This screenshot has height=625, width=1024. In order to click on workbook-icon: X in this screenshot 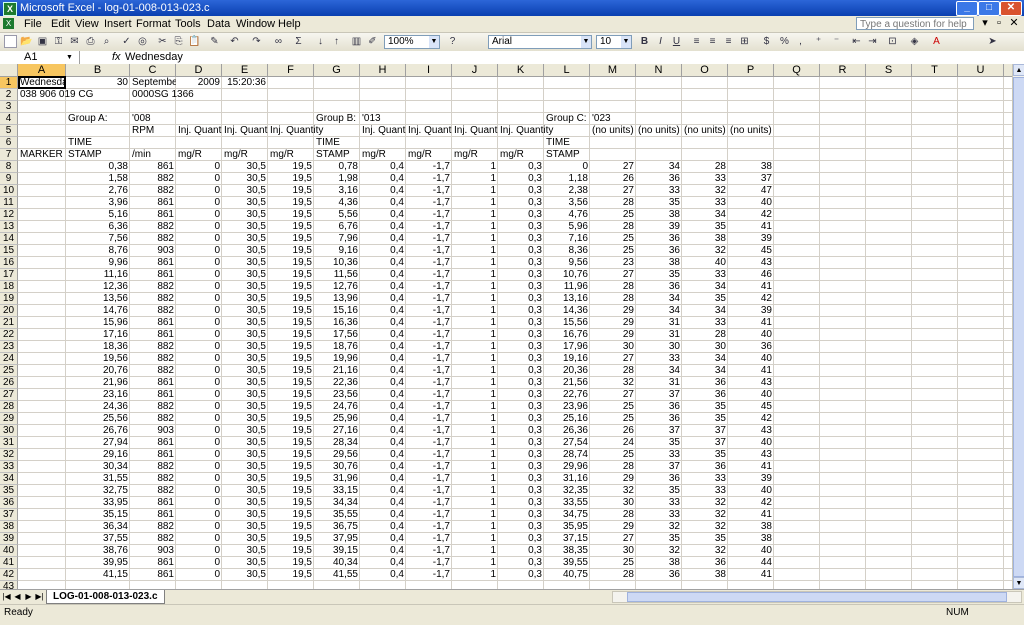, I will do `click(8, 23)`.